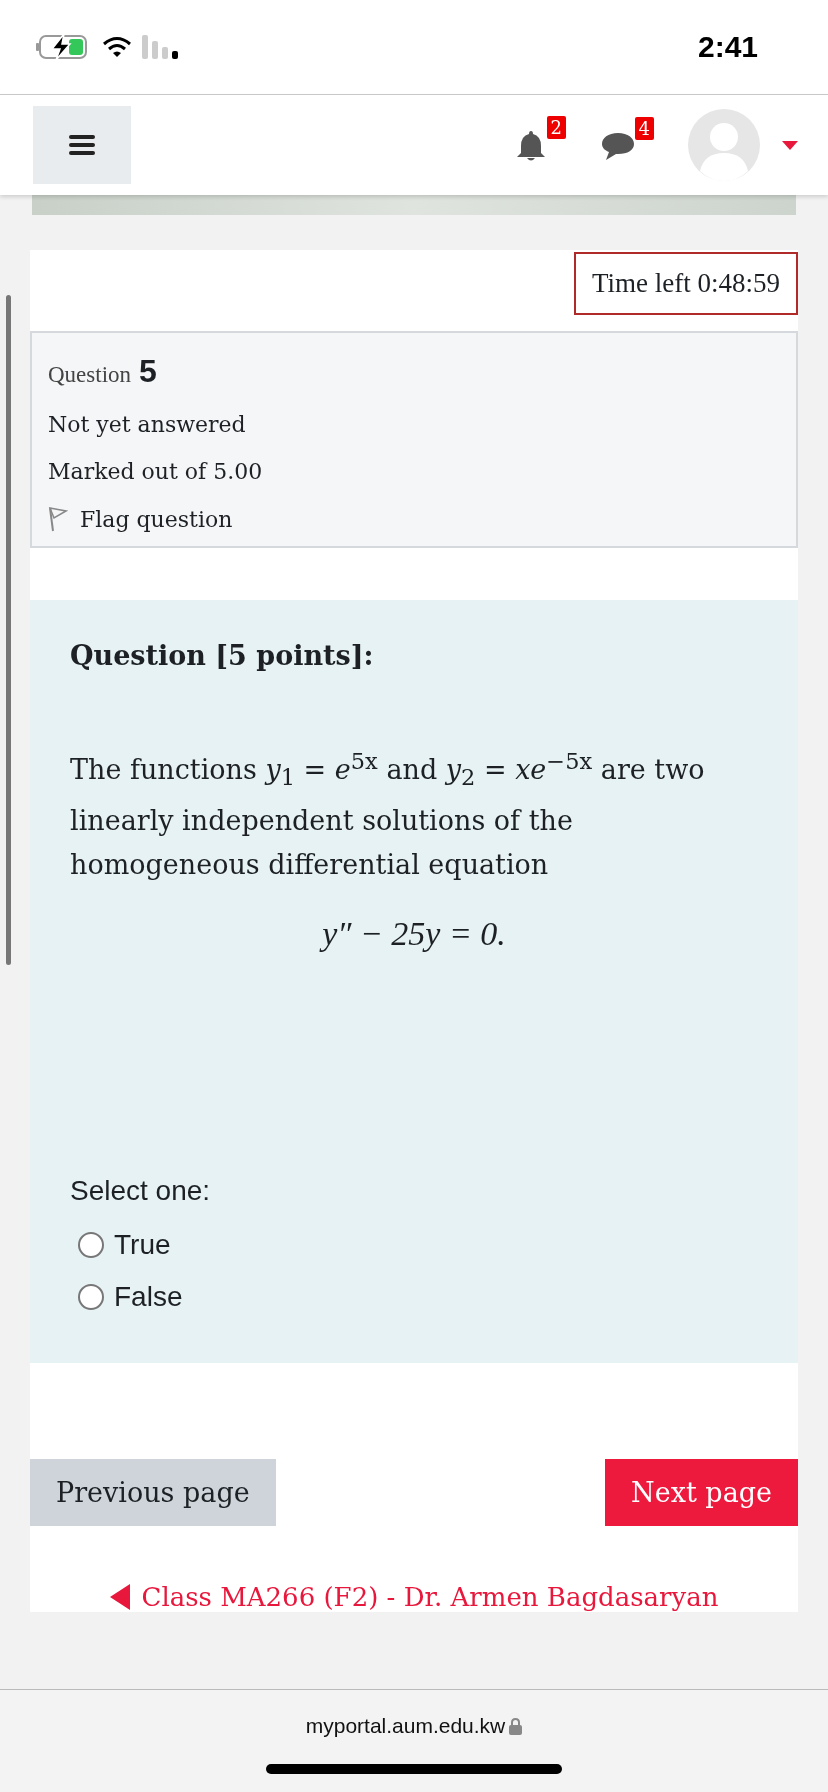  Describe the element at coordinates (90, 375) in the screenshot. I see `question-label: Question` at that location.